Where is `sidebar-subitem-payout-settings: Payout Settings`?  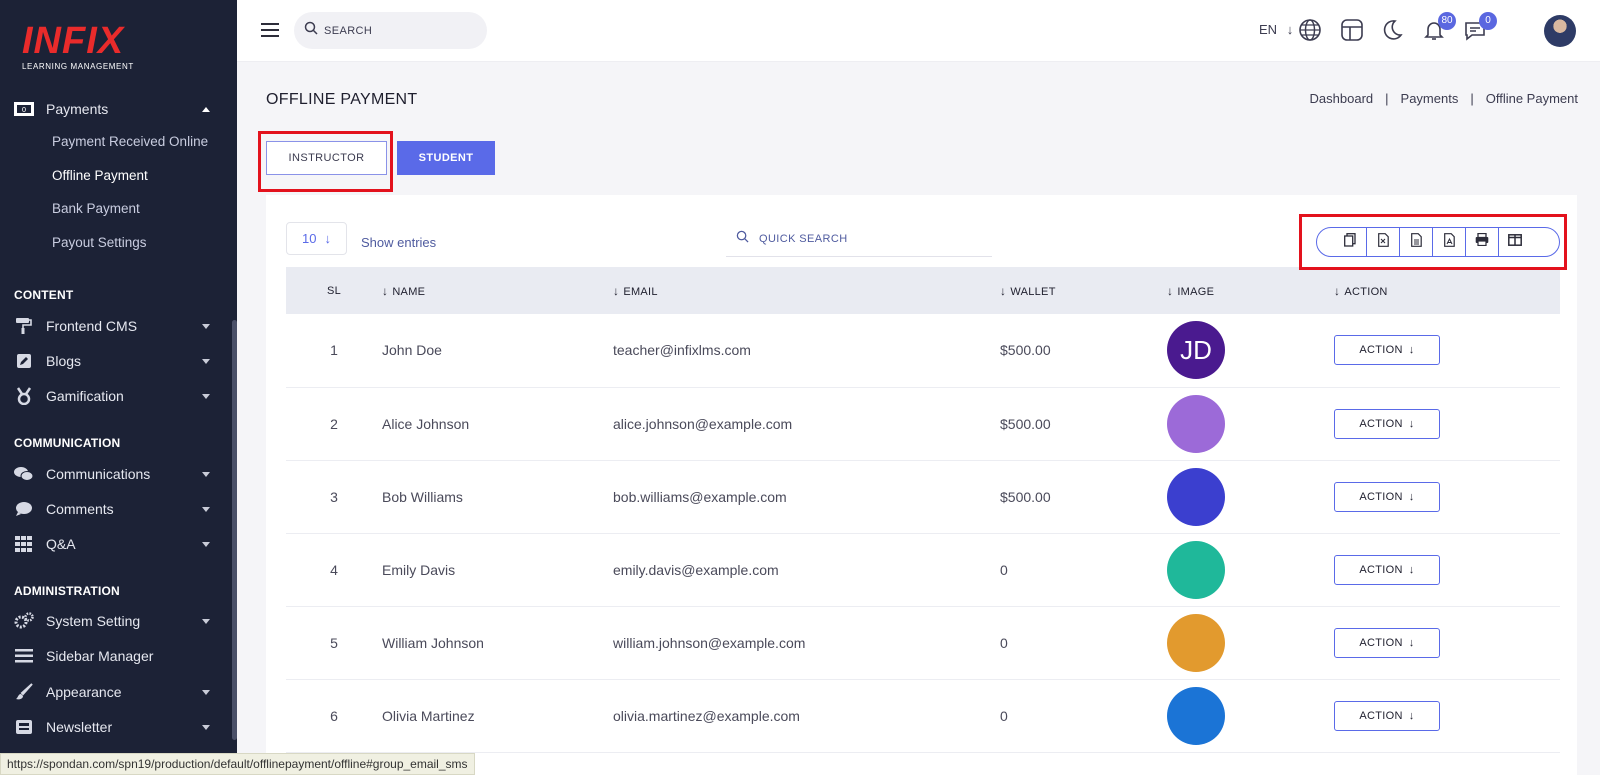
sidebar-subitem-payout-settings: Payout Settings is located at coordinates (99, 242).